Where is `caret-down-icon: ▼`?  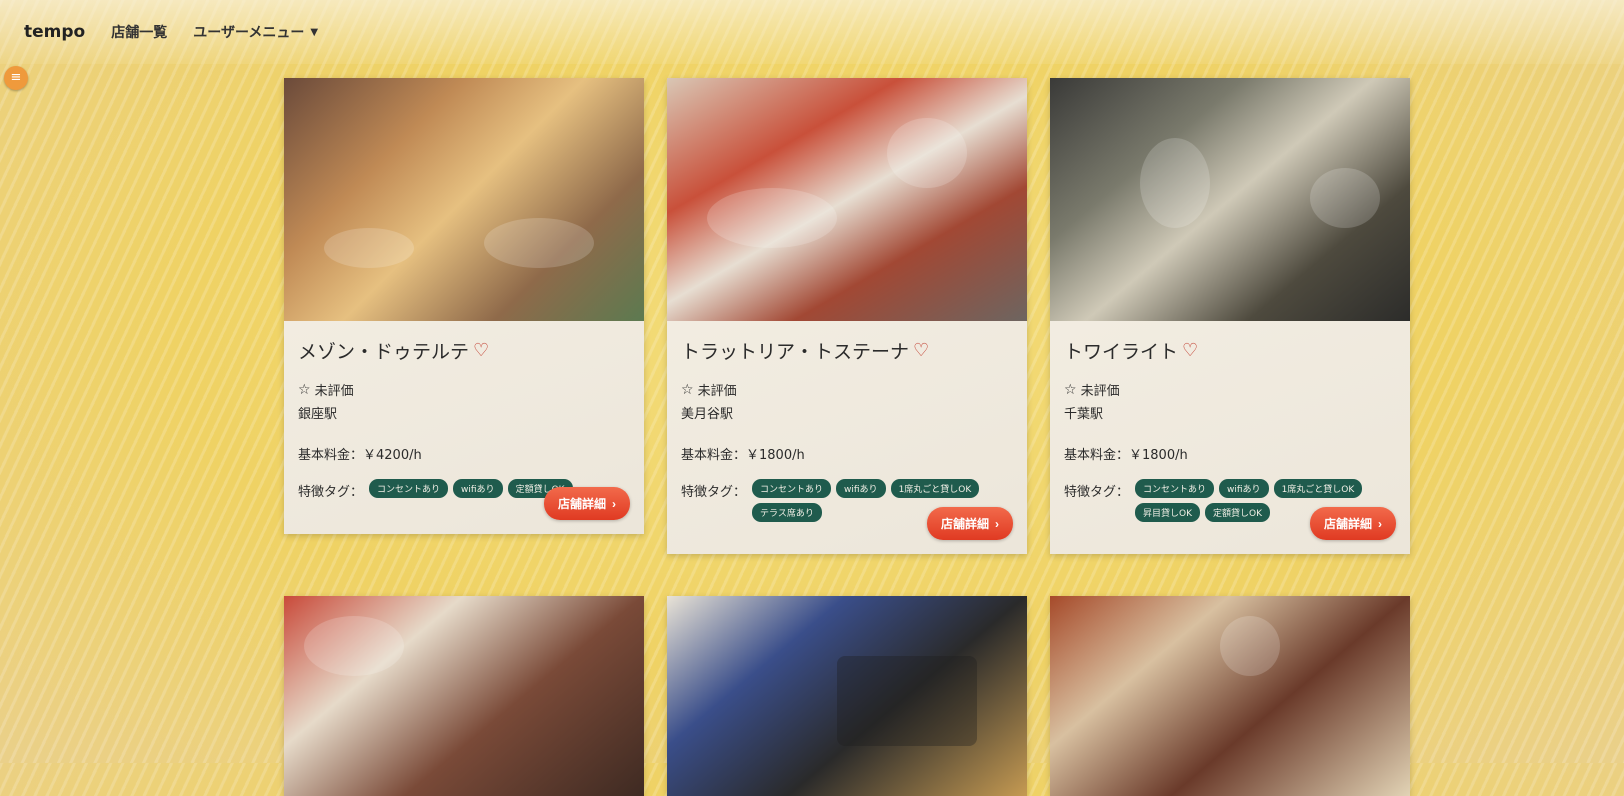 caret-down-icon: ▼ is located at coordinates (314, 32).